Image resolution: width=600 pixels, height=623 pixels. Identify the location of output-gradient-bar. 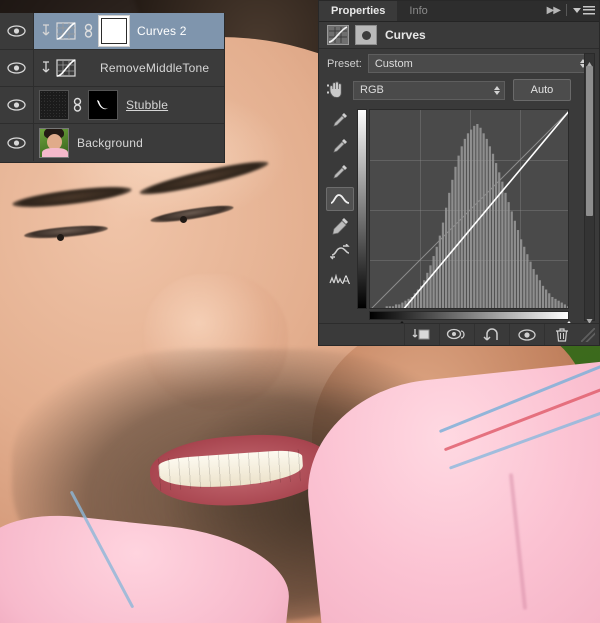
(362, 209).